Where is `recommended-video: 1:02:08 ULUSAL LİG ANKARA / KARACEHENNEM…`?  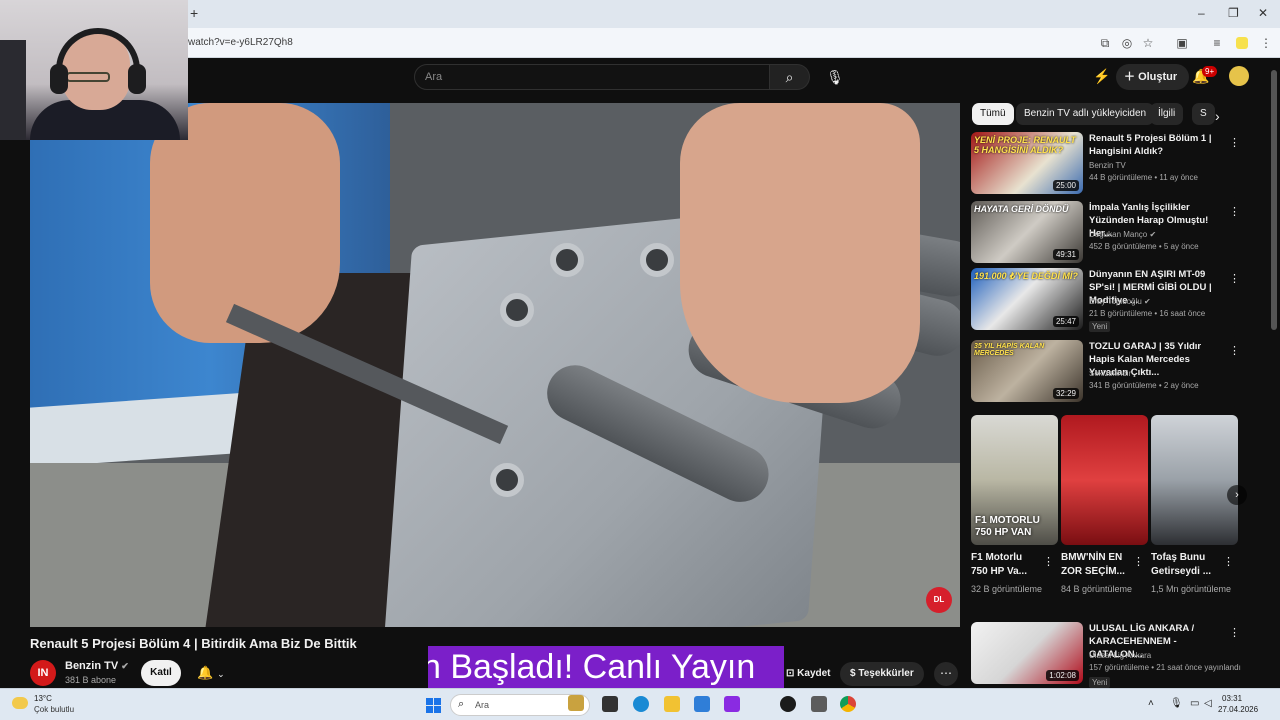
recommended-video: 1:02:08 ULUSAL LİG ANKARA / KARACEHENNEM… is located at coordinates (1106, 655).